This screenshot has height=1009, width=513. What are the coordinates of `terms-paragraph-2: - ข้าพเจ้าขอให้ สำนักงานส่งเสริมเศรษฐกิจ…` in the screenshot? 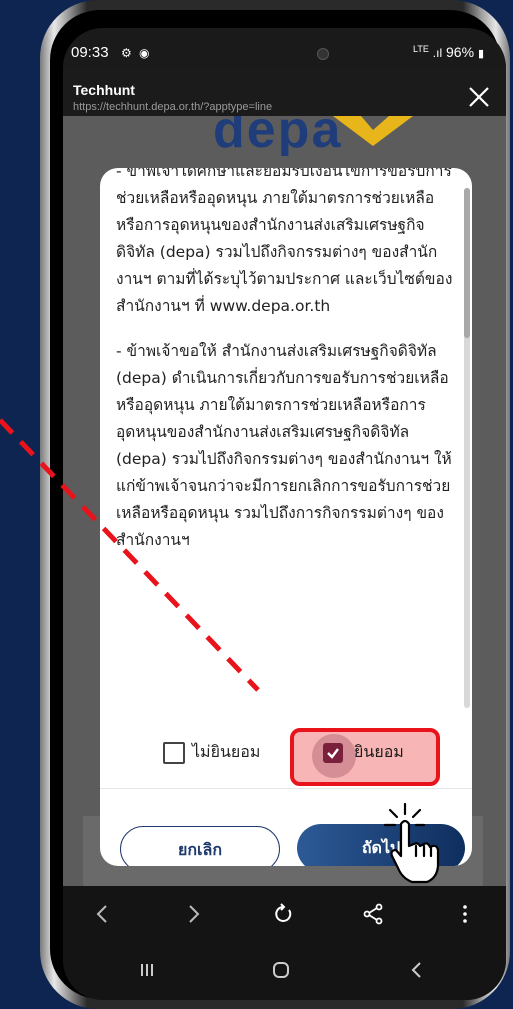 It's located at (284, 445).